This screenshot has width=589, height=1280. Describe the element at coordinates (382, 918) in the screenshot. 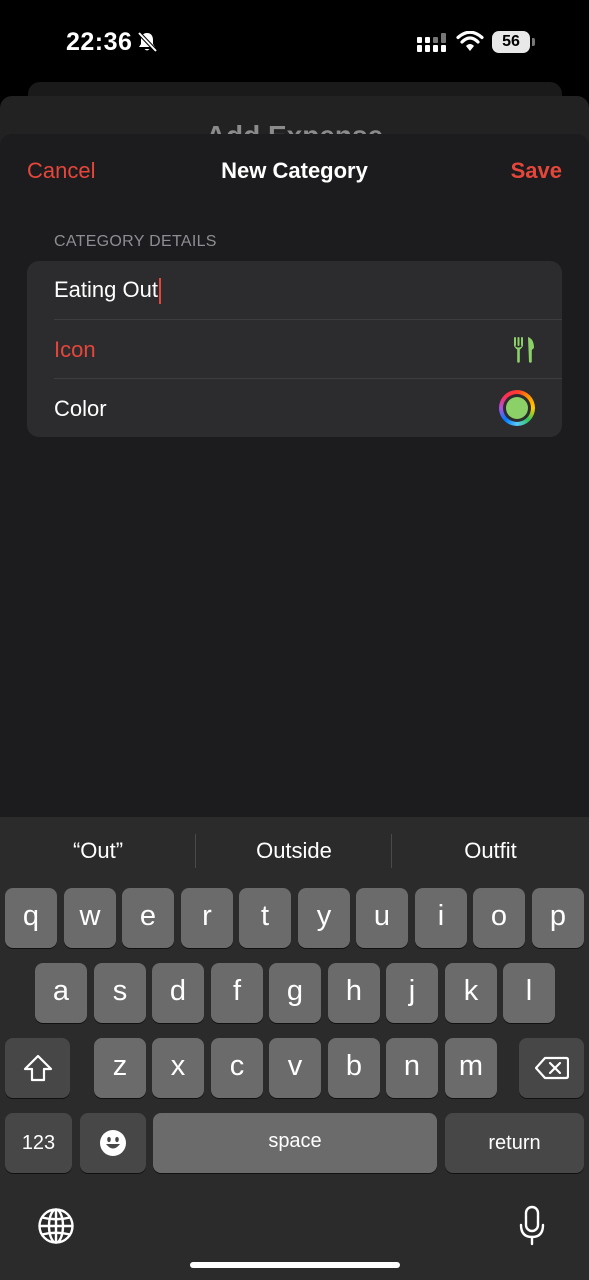

I see `key-u: u` at that location.